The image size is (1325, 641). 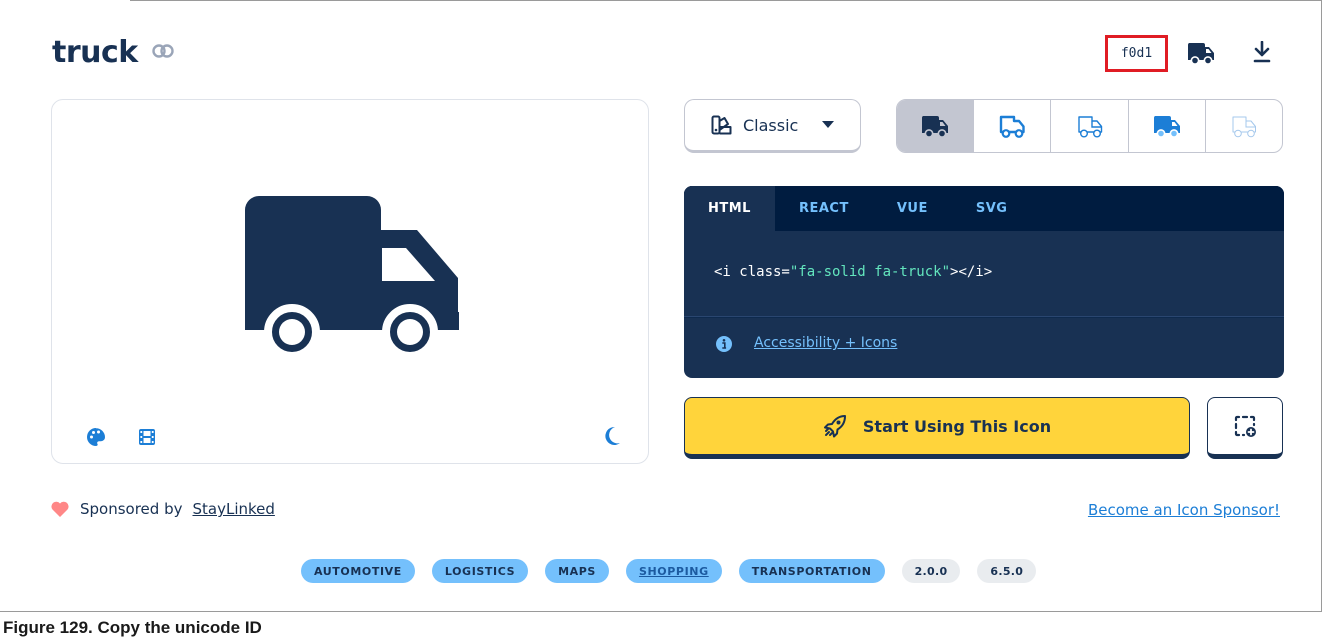 What do you see at coordinates (60, 509) in the screenshot?
I see `heart-icon` at bounding box center [60, 509].